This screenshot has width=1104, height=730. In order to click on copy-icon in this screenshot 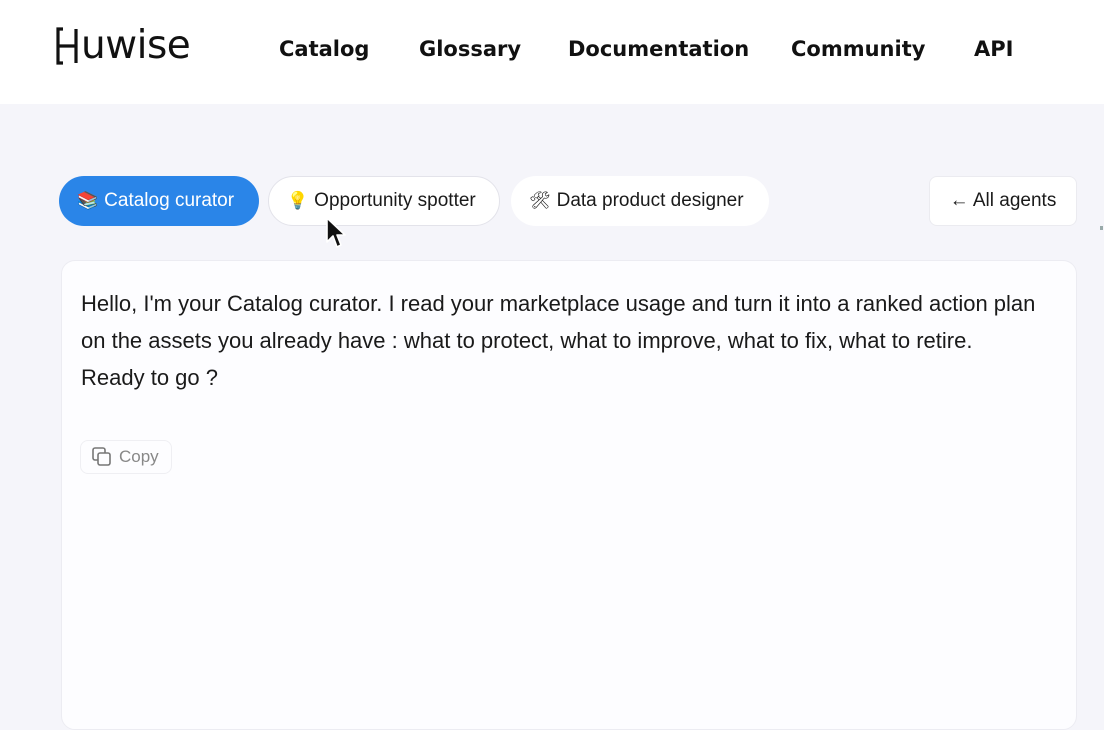, I will do `click(101, 456)`.